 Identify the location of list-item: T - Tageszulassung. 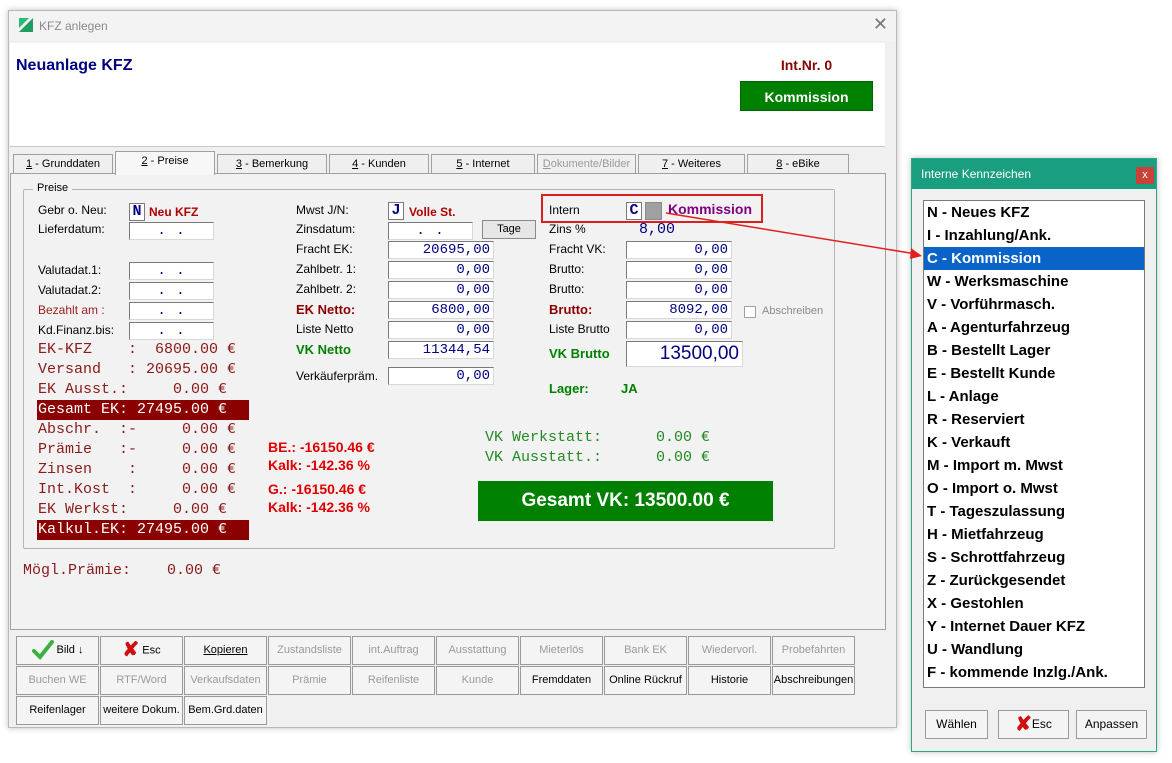
(1034, 511).